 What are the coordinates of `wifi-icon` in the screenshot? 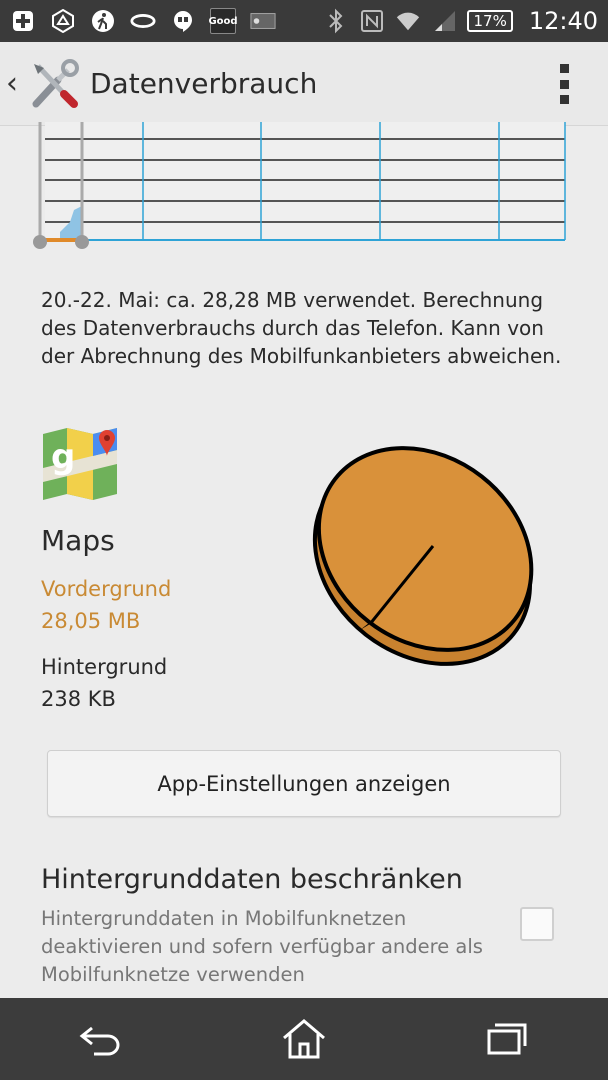 It's located at (408, 21).